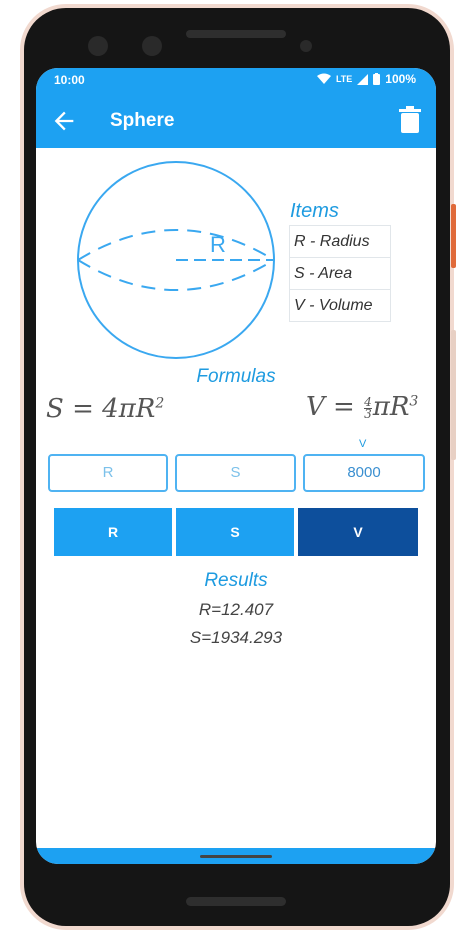 This screenshot has width=474, height=935. What do you see at coordinates (323, 78) in the screenshot?
I see `wifi-icon` at bounding box center [323, 78].